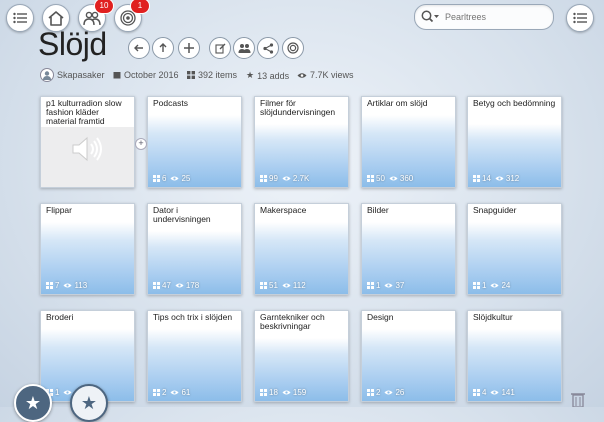 Image resolution: width=604 pixels, height=422 pixels. Describe the element at coordinates (141, 144) in the screenshot. I see `add-between-button: +` at that location.